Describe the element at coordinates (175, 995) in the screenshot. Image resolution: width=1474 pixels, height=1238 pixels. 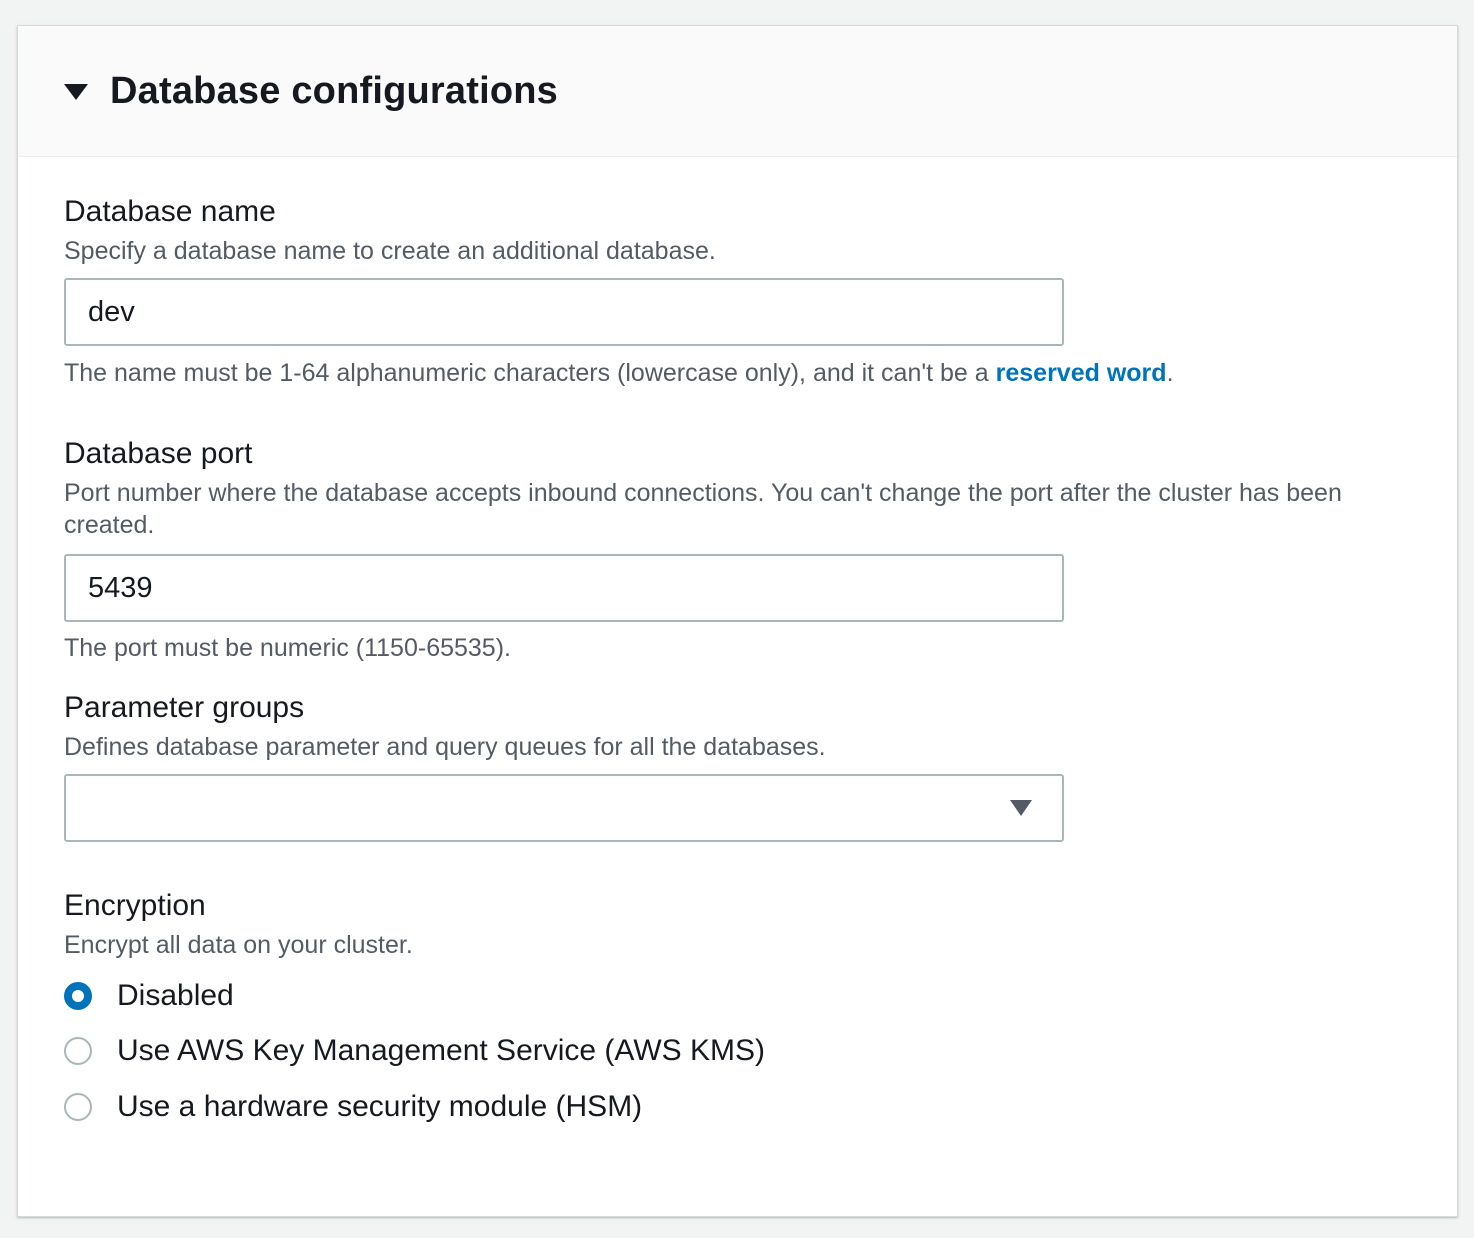
I see `radio-label: Disabled` at that location.